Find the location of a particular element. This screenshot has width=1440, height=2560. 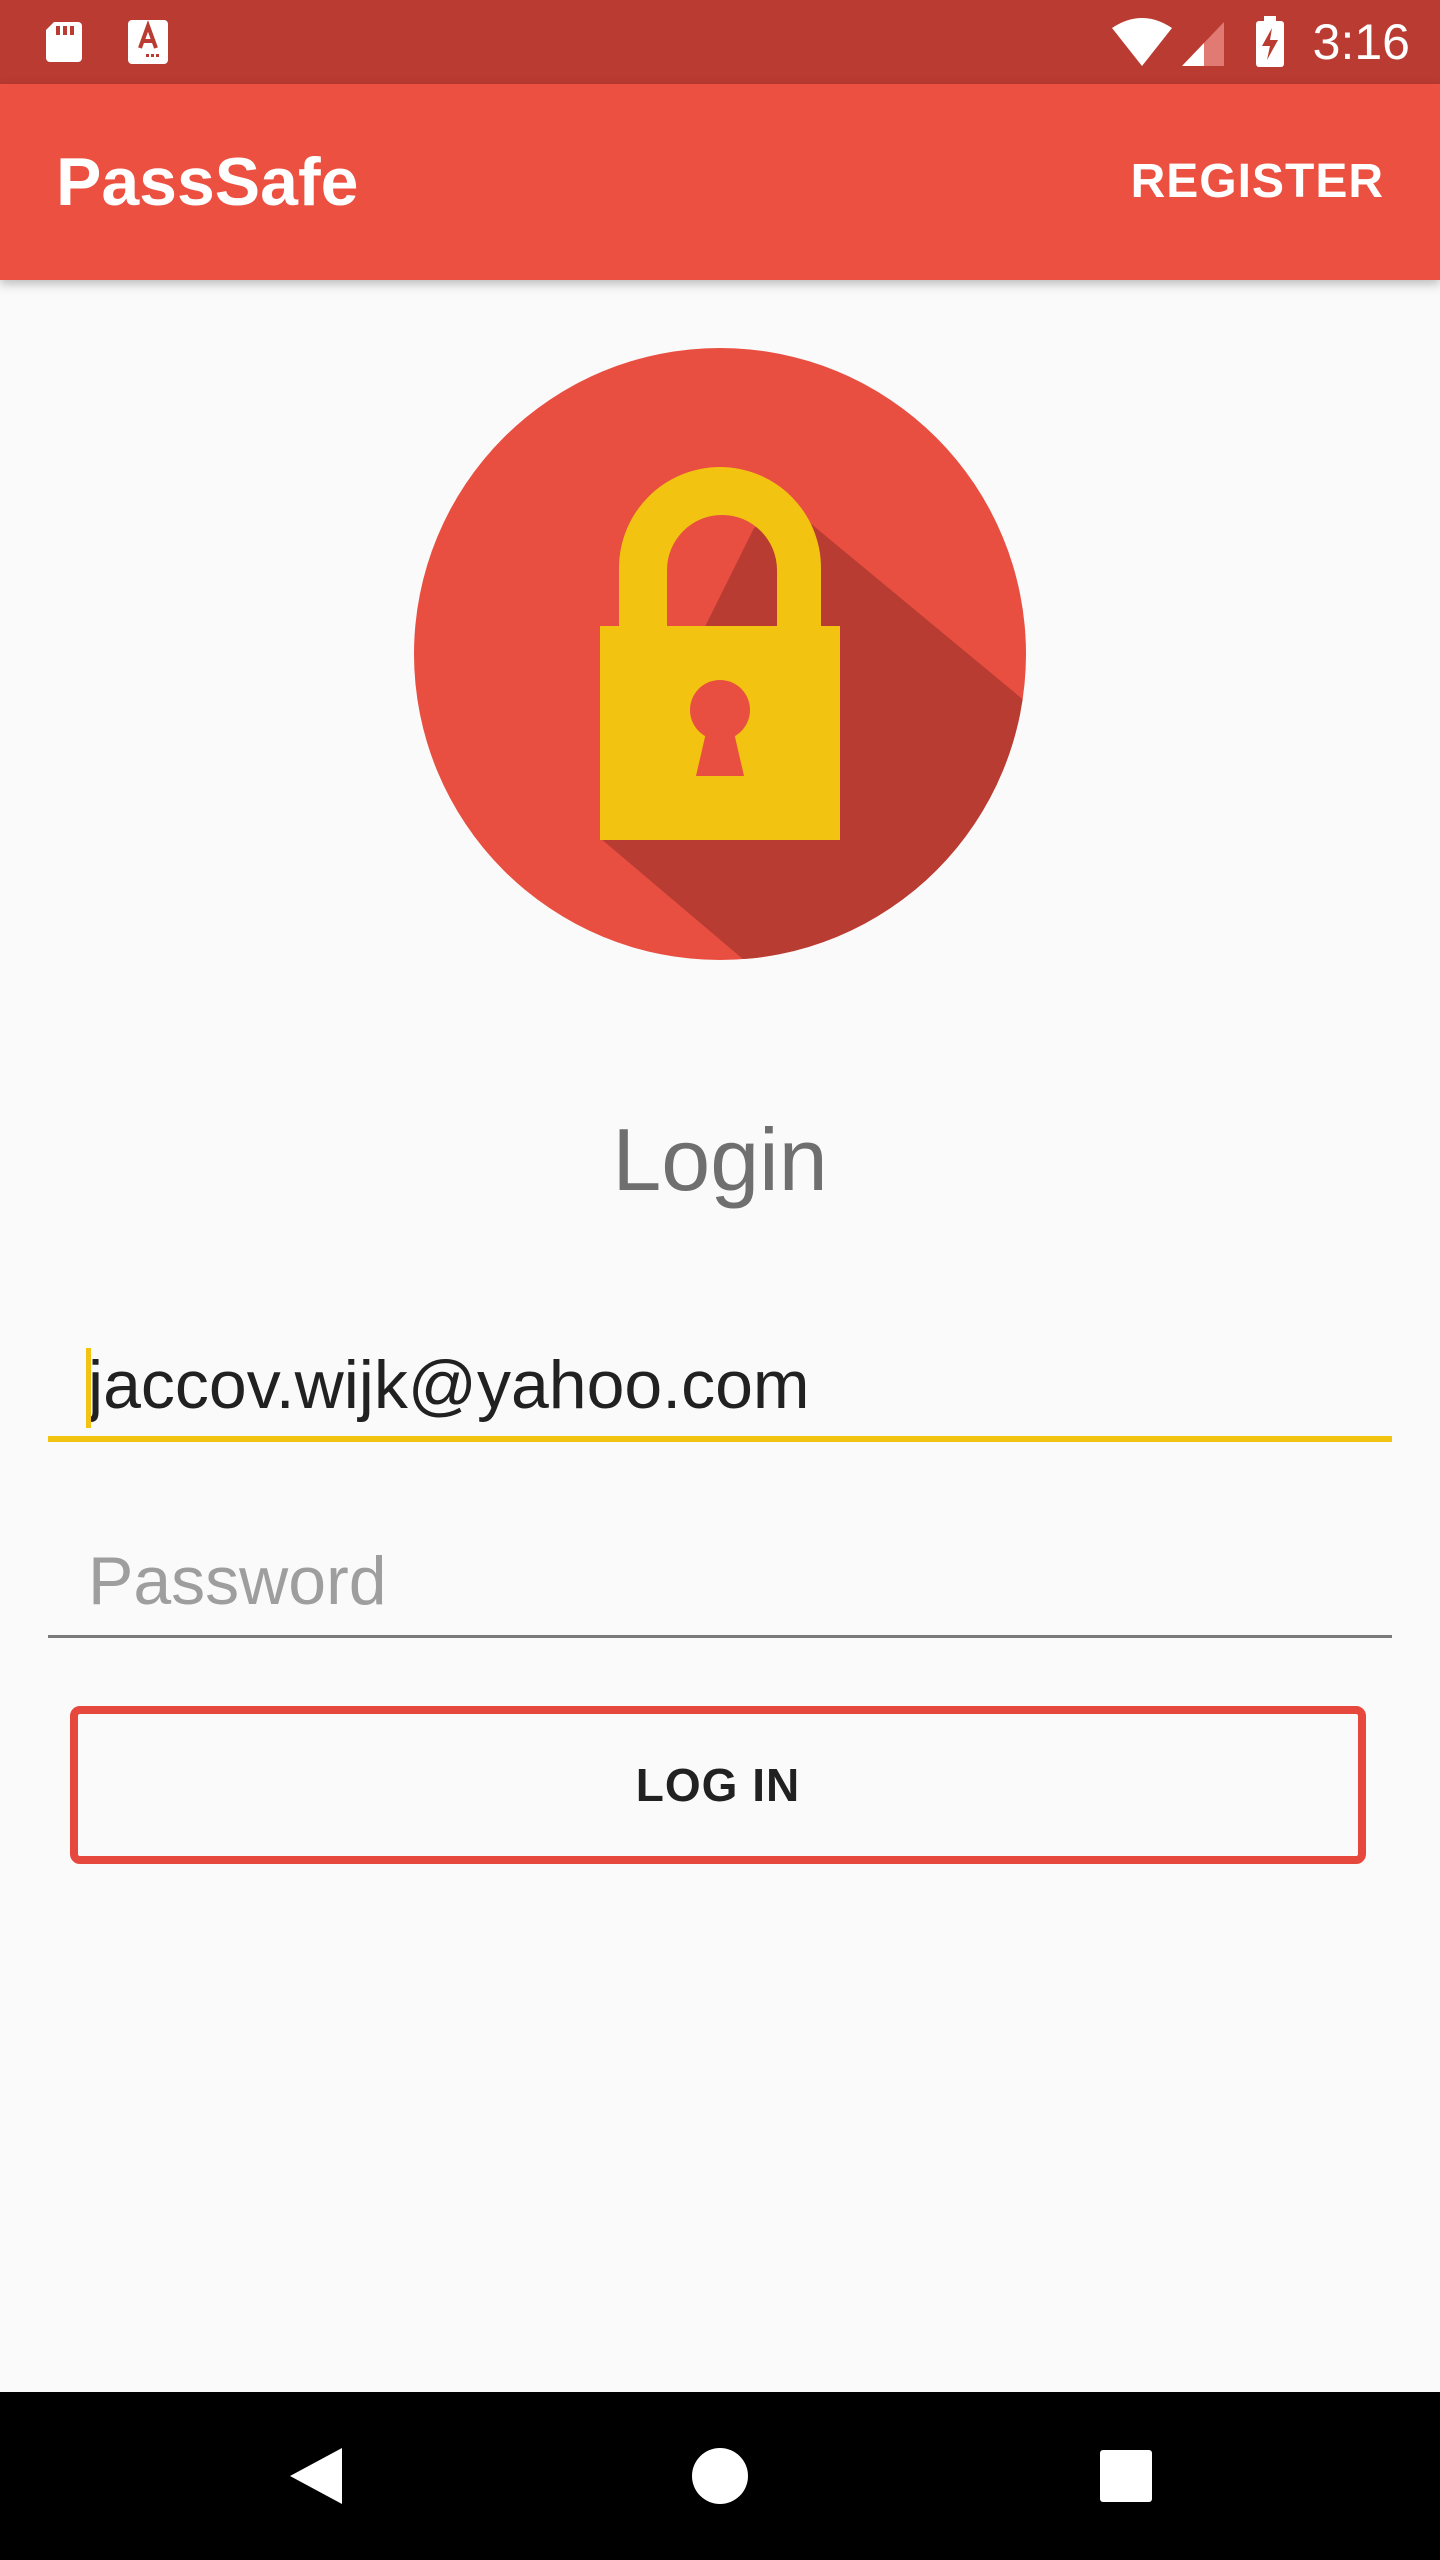

navigation-bar is located at coordinates (720, 2476).